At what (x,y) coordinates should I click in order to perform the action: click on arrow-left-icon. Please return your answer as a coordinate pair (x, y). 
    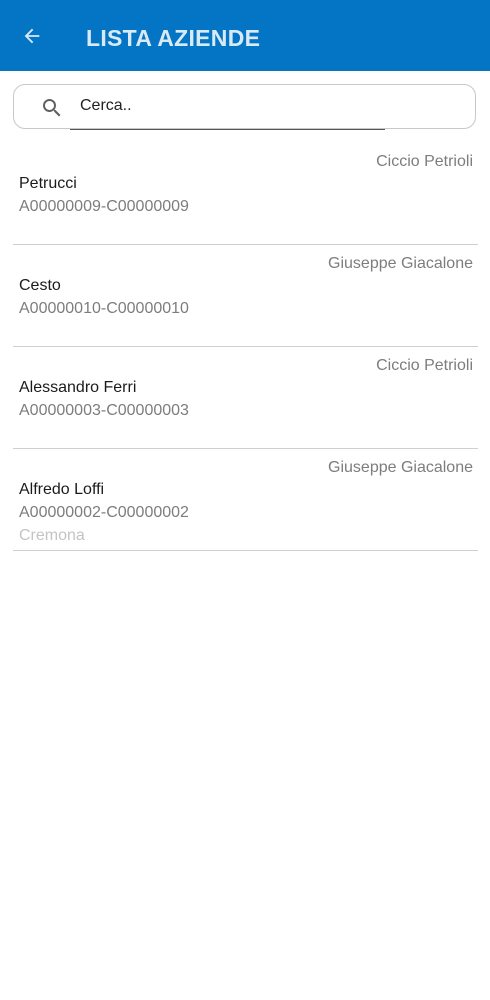
    Looking at the image, I should click on (32, 36).